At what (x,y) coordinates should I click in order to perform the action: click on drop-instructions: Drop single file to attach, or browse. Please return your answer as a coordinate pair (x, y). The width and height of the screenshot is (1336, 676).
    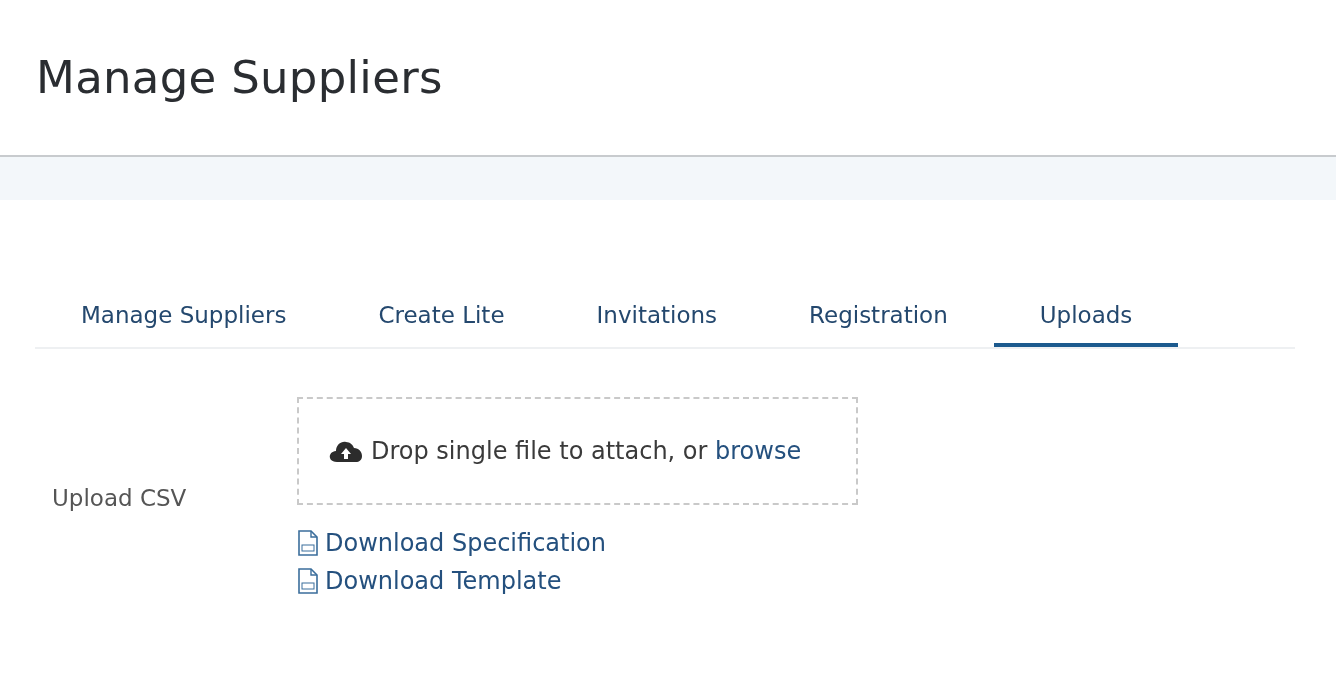
    Looking at the image, I should click on (586, 451).